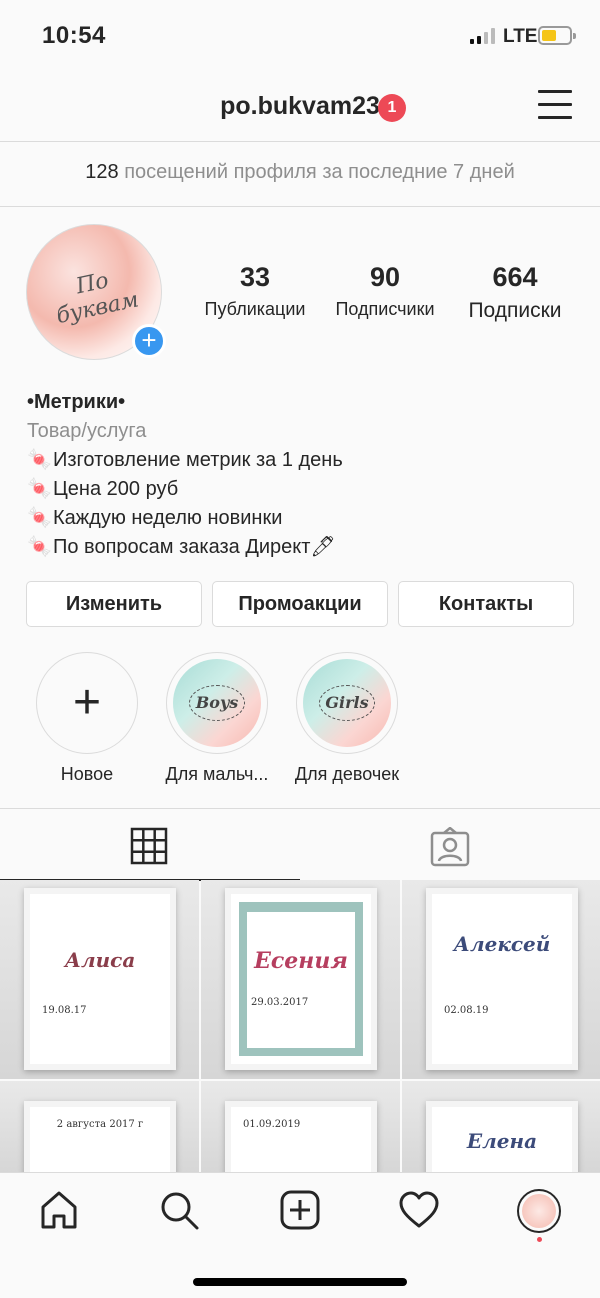  Describe the element at coordinates (87, 774) in the screenshot. I see `highlight-label: Новое` at that location.